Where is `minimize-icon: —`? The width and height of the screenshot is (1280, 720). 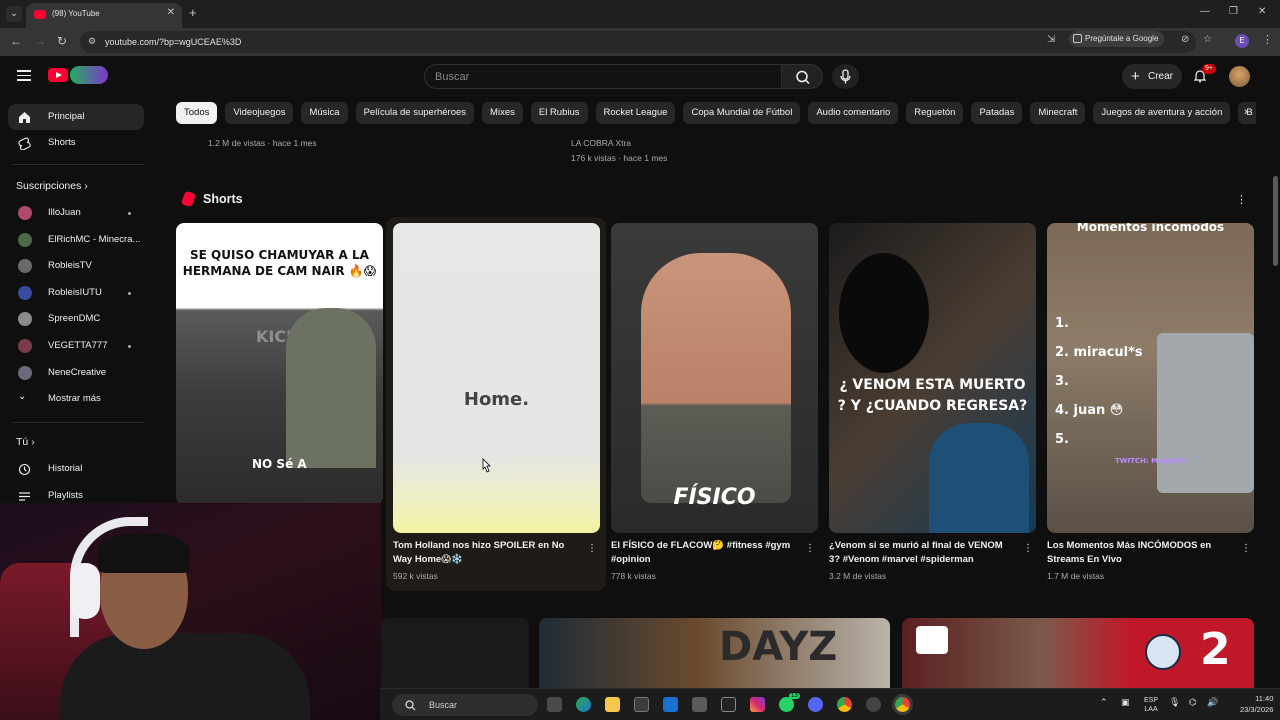 minimize-icon: — is located at coordinates (1205, 11).